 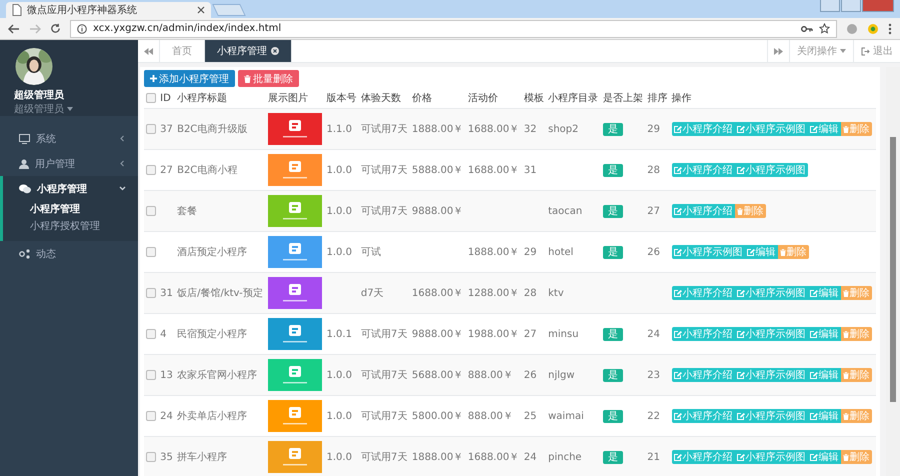 I want to click on caret-icon, so click(x=843, y=51).